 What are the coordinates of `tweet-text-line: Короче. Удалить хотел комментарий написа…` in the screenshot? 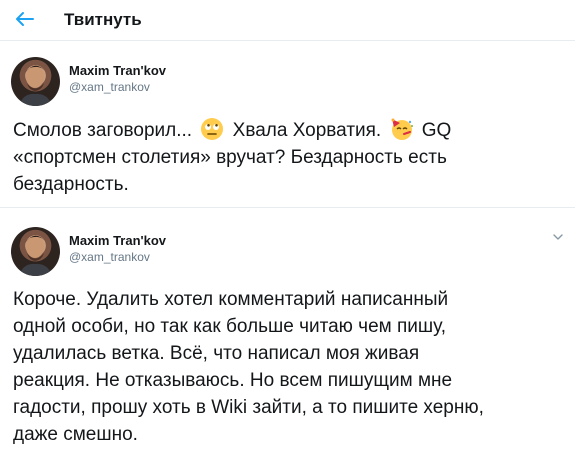 It's located at (231, 299).